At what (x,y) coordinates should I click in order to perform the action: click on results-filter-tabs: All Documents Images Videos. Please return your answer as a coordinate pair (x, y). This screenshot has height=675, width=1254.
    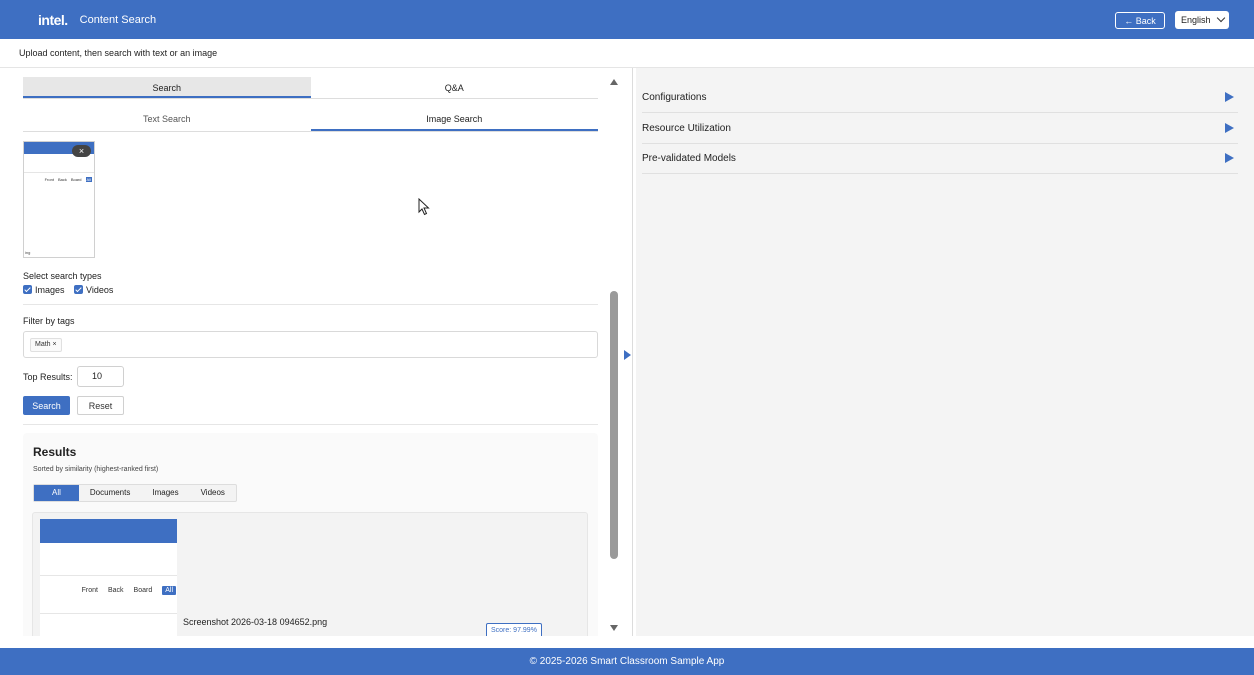
    Looking at the image, I should click on (135, 493).